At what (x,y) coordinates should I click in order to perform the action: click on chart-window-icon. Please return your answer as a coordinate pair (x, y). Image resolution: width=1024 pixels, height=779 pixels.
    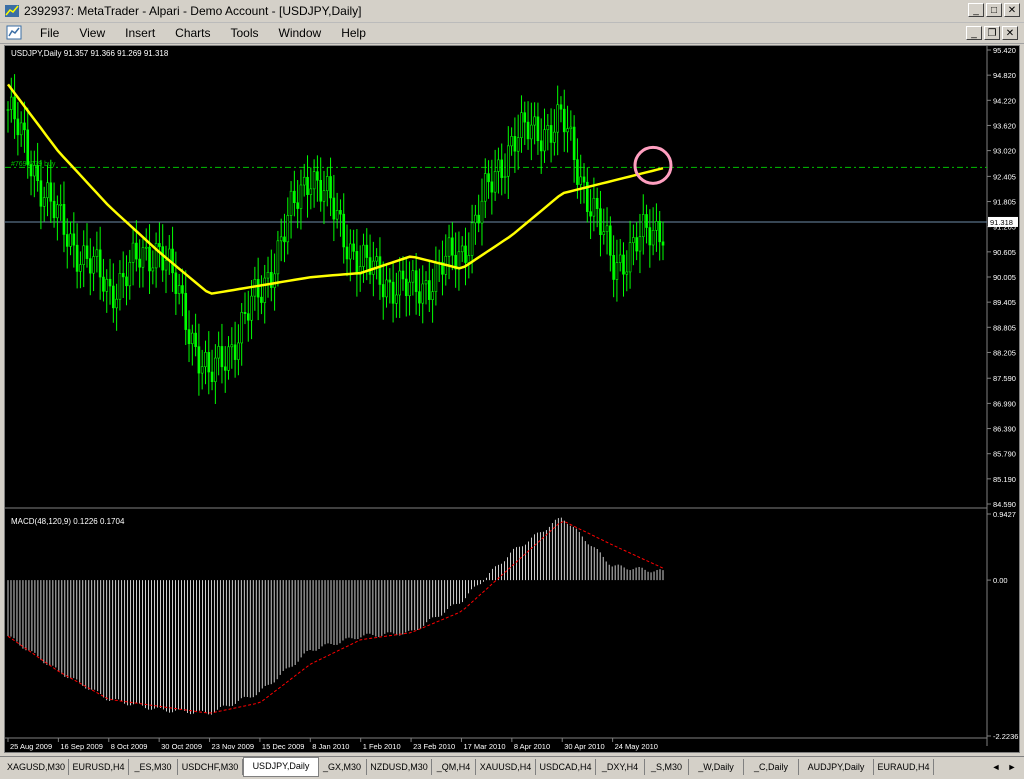
    Looking at the image, I should click on (14, 32).